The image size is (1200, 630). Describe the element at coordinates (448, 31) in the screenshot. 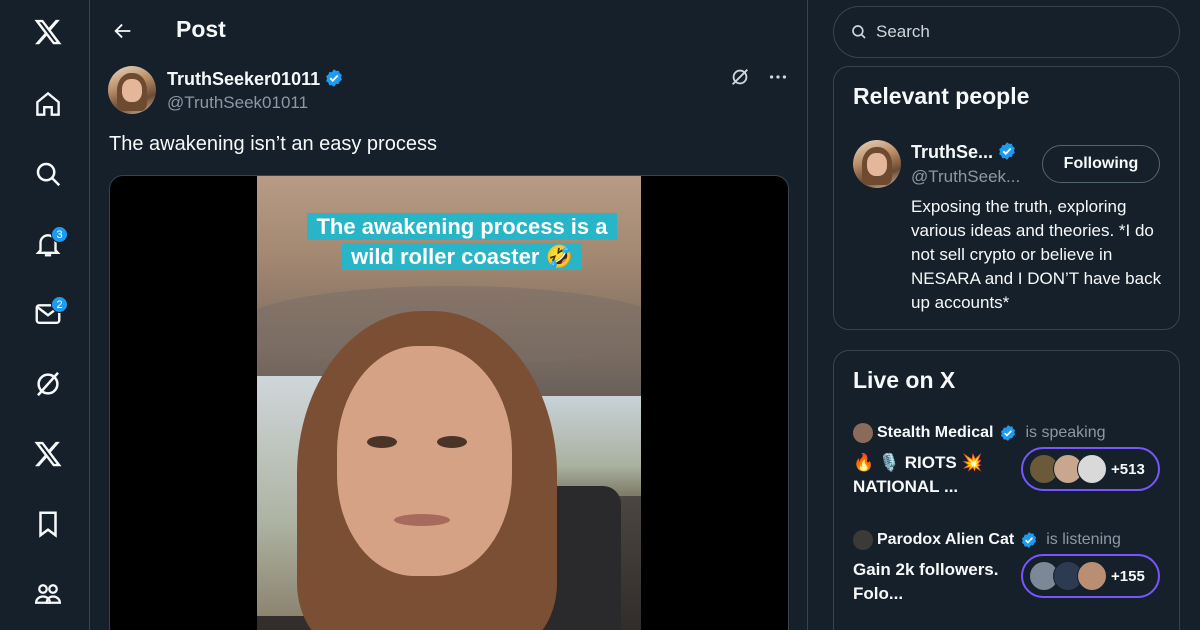

I see `post-header: Post` at that location.